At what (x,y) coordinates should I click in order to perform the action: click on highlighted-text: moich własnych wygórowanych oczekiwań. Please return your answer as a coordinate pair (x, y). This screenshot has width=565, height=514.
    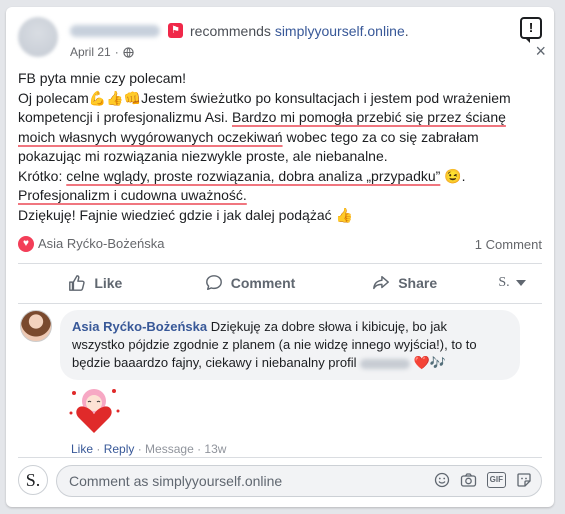
    Looking at the image, I should click on (150, 136).